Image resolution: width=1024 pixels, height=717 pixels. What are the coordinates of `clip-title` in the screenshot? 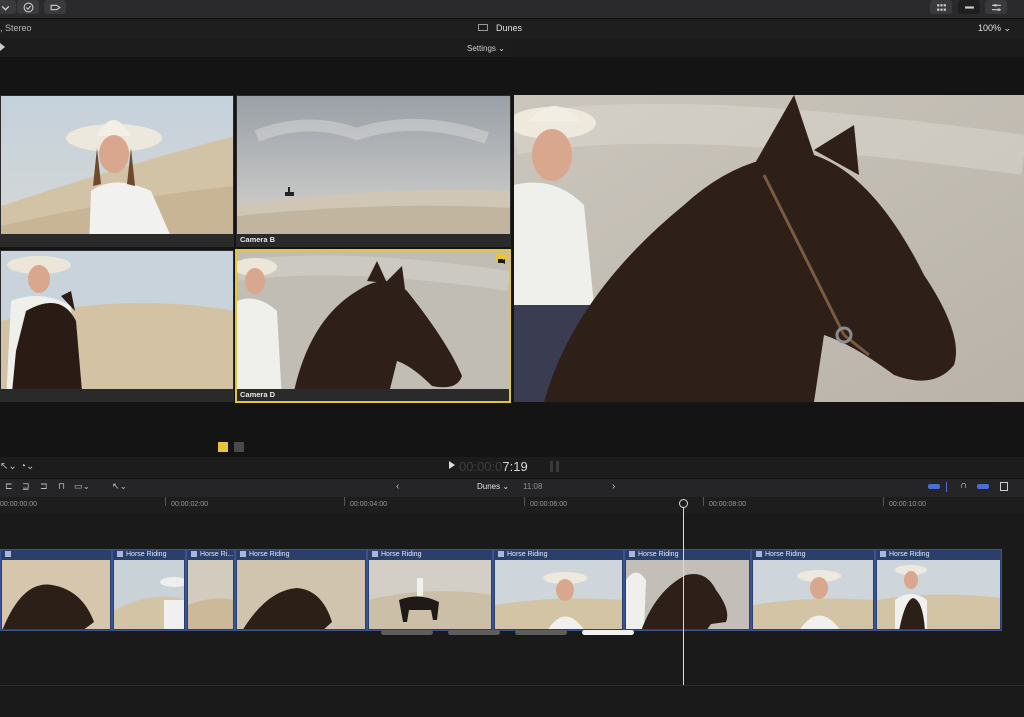 It's located at (56, 555).